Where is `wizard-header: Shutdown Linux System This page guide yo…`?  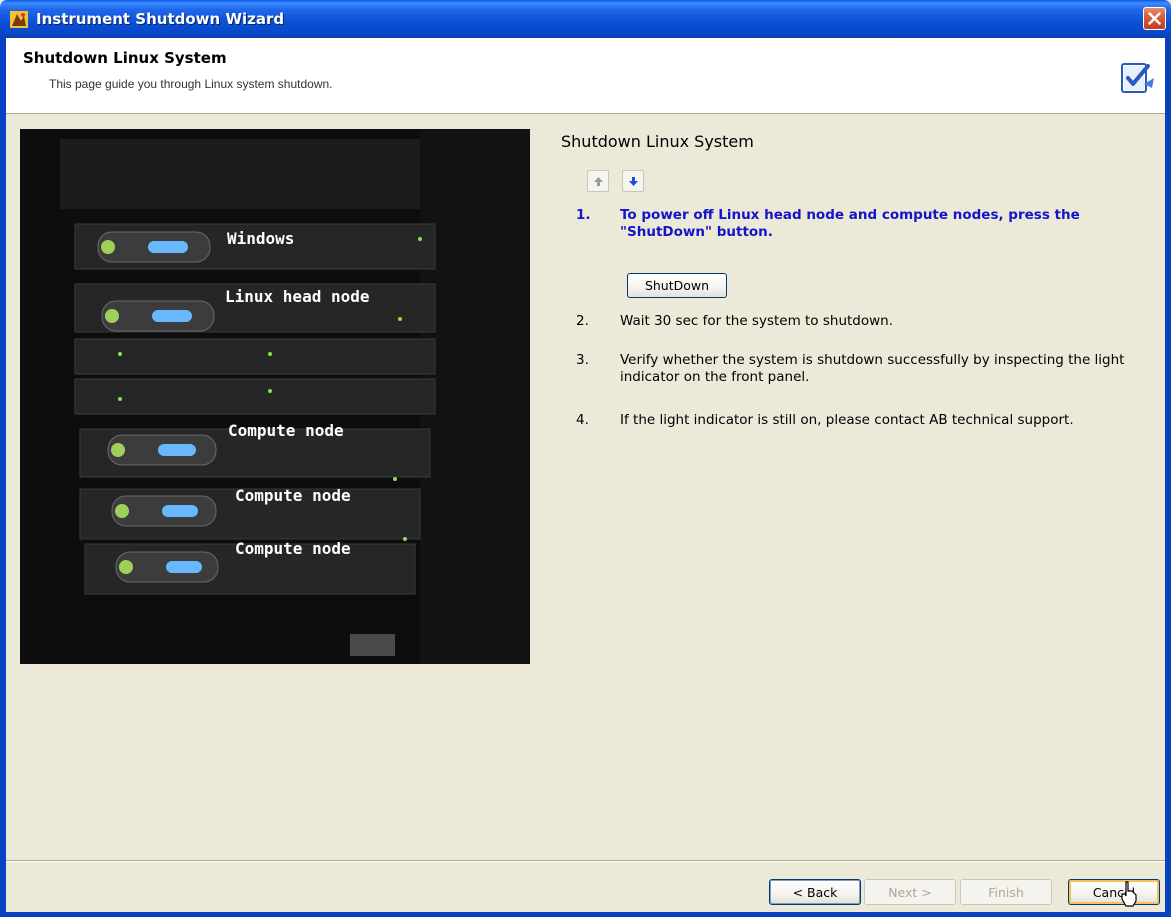 wizard-header: Shutdown Linux System This page guide yo… is located at coordinates (585, 76).